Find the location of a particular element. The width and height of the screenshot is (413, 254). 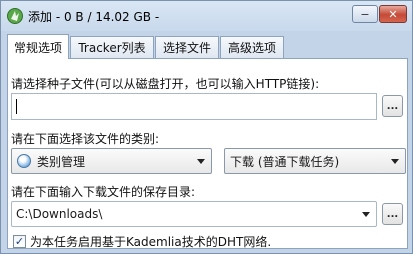

tab-general: 常规选项 is located at coordinates (38, 46).